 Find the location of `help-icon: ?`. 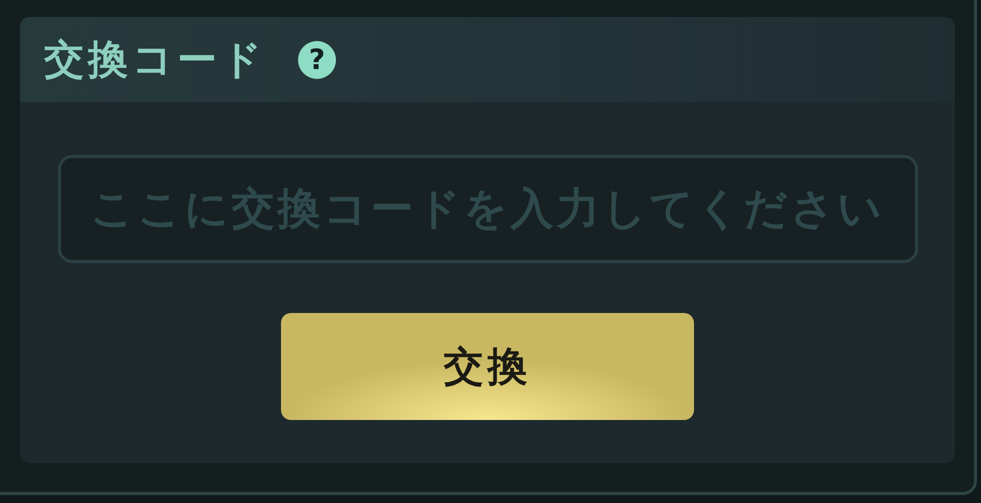

help-icon: ? is located at coordinates (317, 59).